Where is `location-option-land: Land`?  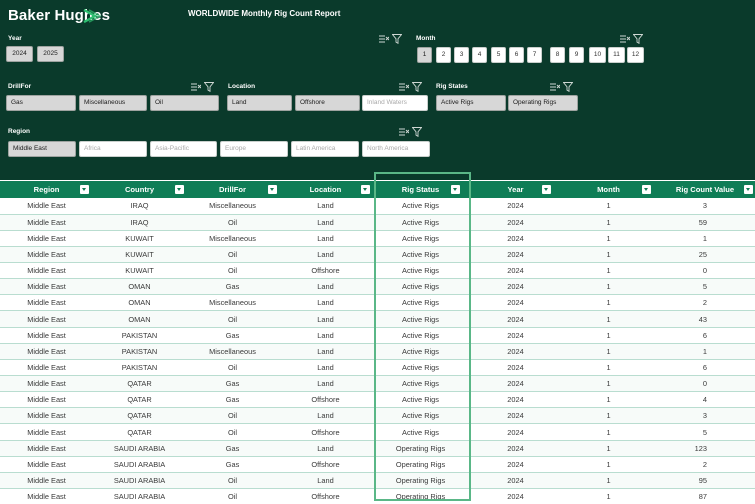
location-option-land: Land is located at coordinates (259, 103).